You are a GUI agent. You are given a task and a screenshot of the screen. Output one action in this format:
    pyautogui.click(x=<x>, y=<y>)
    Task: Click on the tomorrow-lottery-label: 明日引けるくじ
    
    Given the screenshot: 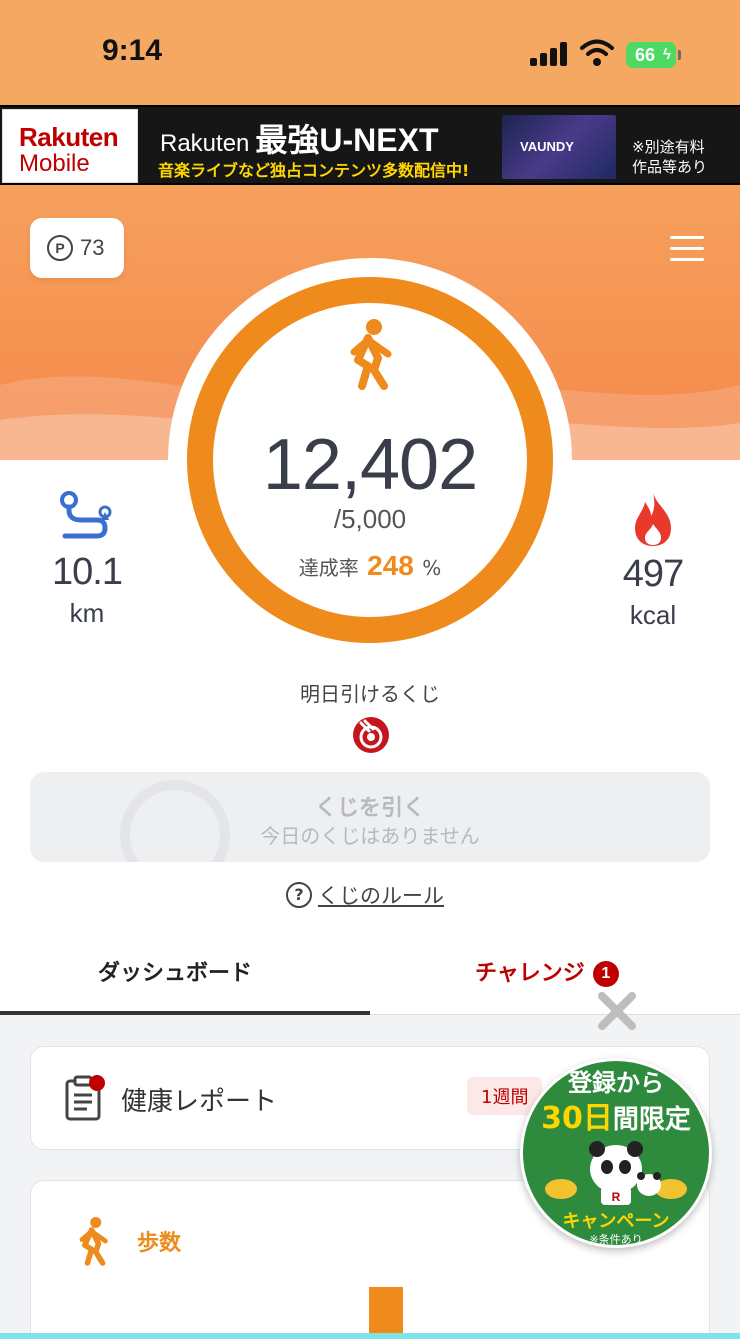 What is the action you would take?
    pyautogui.click(x=370, y=694)
    